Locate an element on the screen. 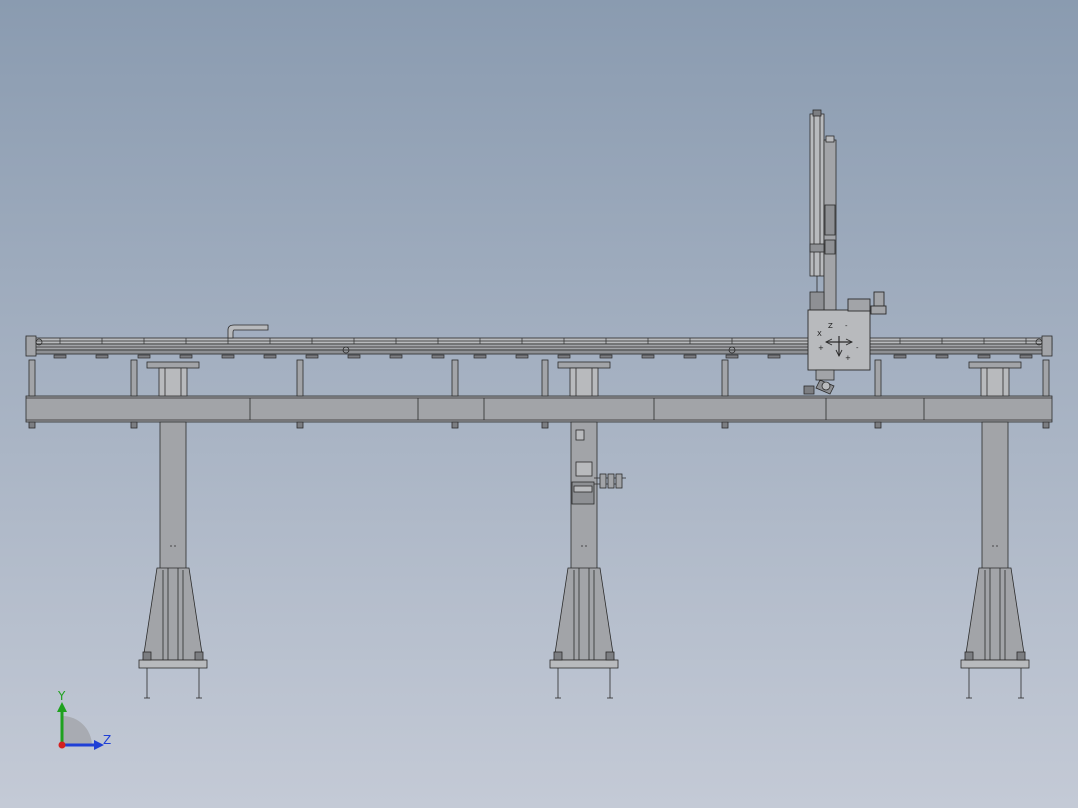  z-marking: Z is located at coordinates (830, 326).